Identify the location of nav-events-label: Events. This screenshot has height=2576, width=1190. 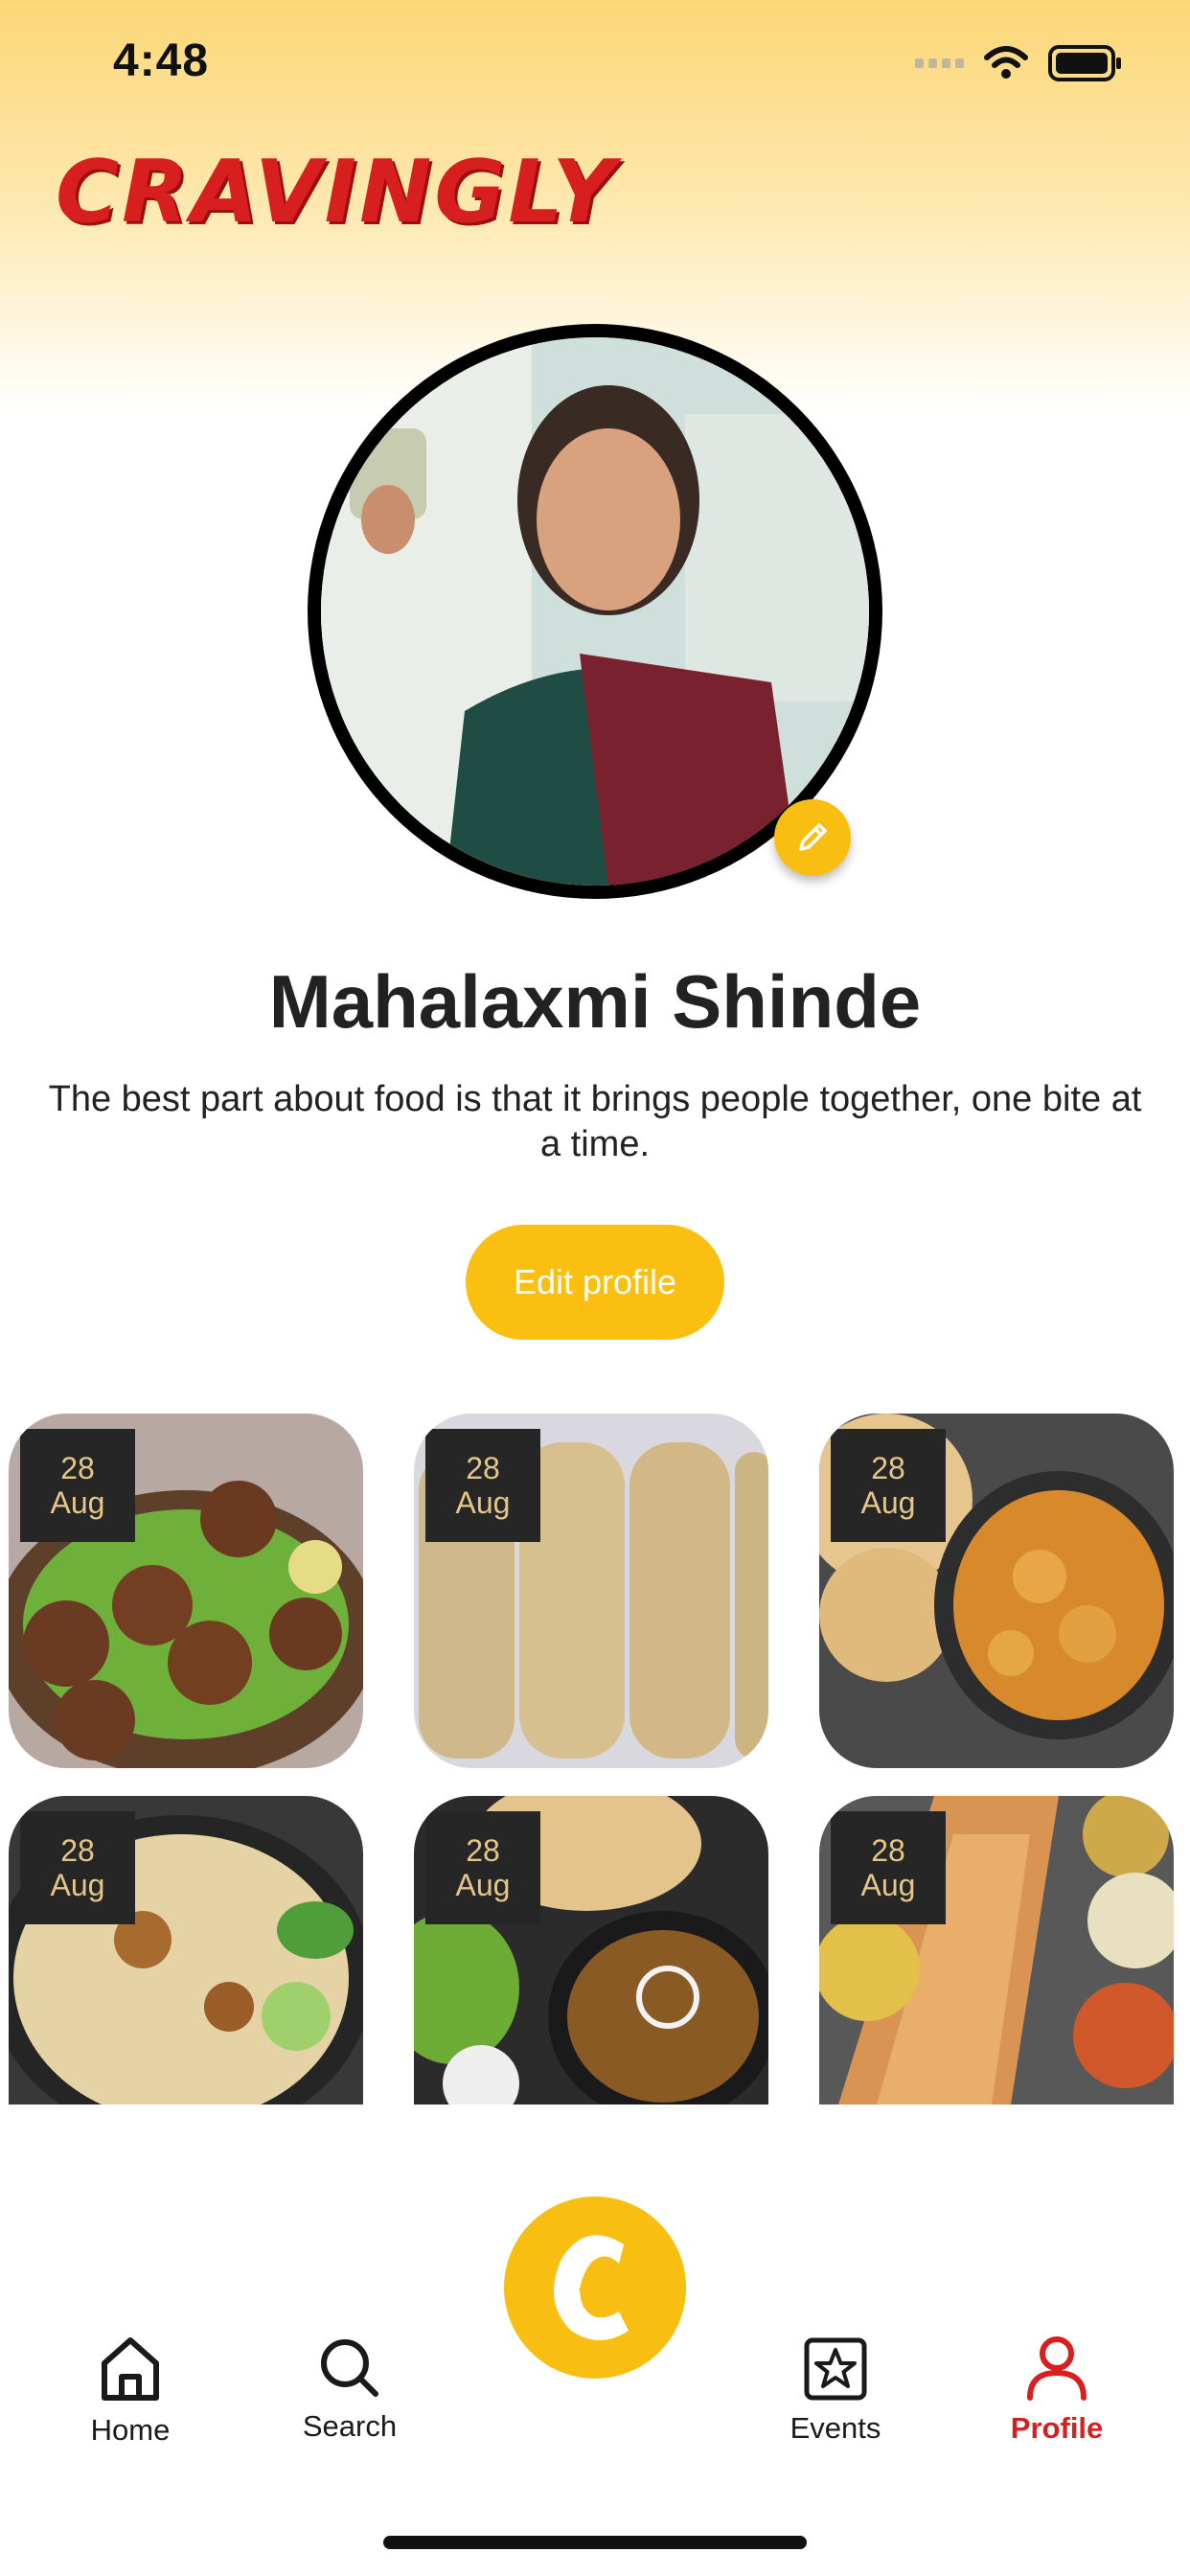
(836, 2428).